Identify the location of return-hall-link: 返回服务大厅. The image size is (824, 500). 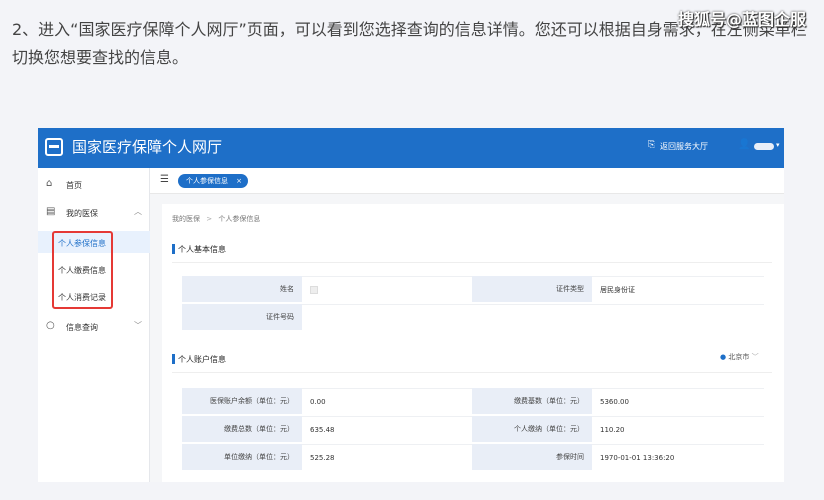
(684, 146).